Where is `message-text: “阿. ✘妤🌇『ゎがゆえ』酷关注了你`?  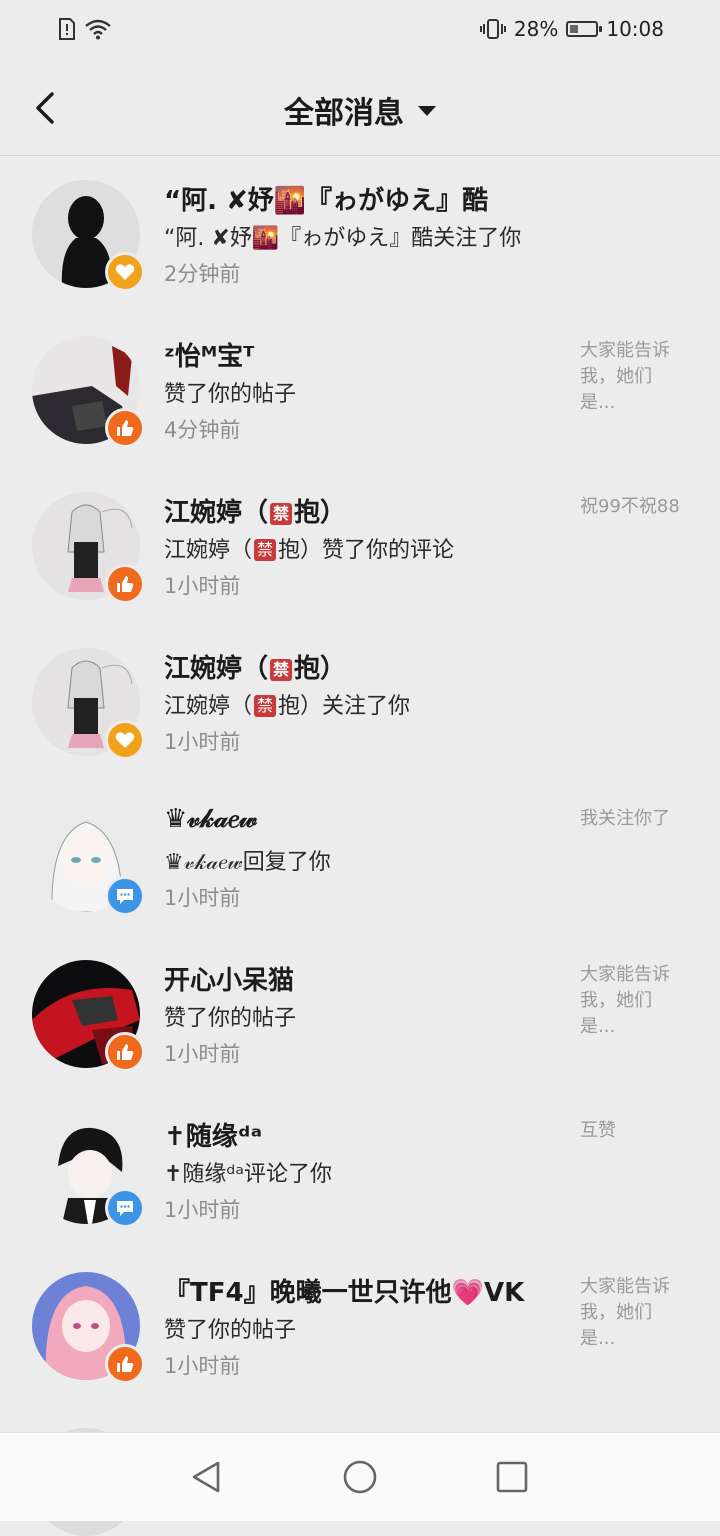 message-text: “阿. ✘妤🌇『ゎがゆえ』酷关注了你 is located at coordinates (343, 238).